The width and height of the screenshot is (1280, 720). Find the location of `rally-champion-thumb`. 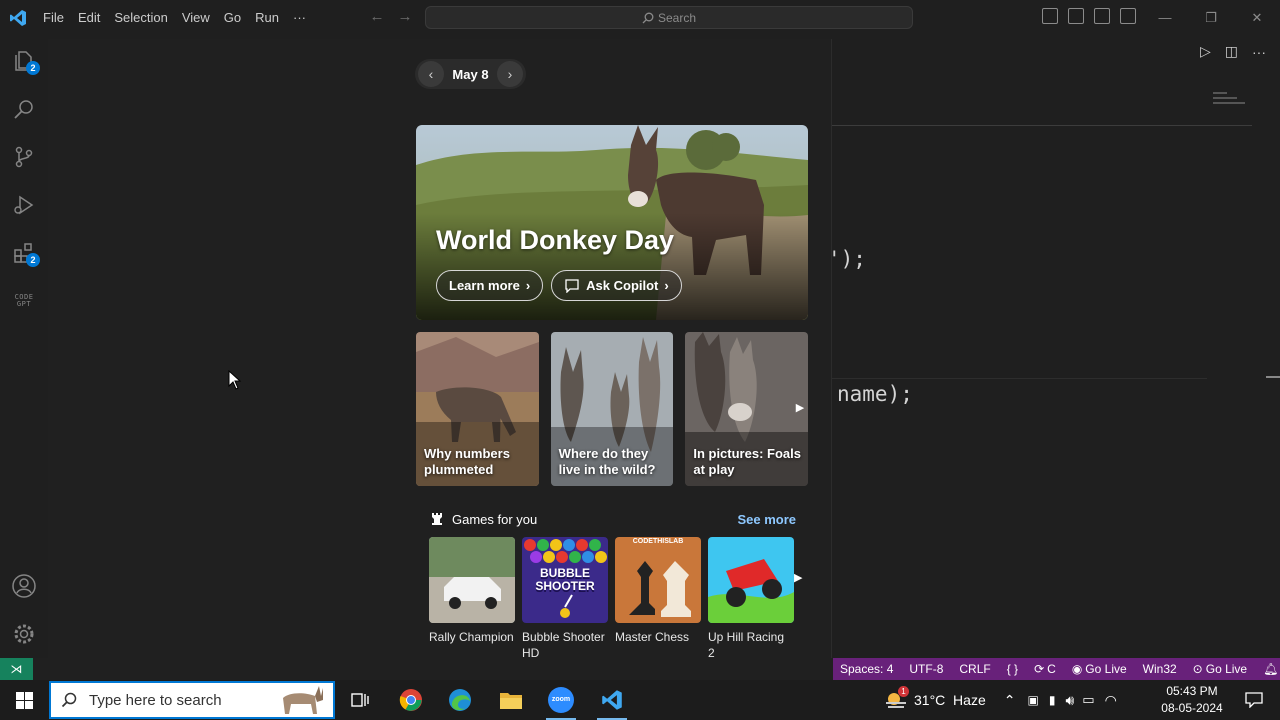

rally-champion-thumb is located at coordinates (472, 580).